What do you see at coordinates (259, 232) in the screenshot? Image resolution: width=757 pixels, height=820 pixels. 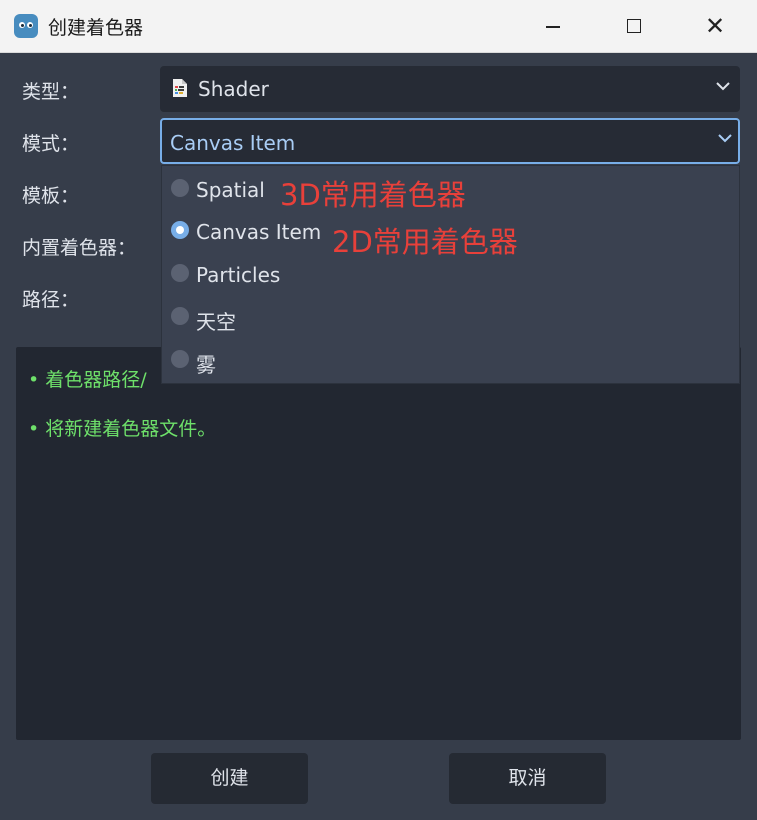 I see `option-label: Canvas Item` at bounding box center [259, 232].